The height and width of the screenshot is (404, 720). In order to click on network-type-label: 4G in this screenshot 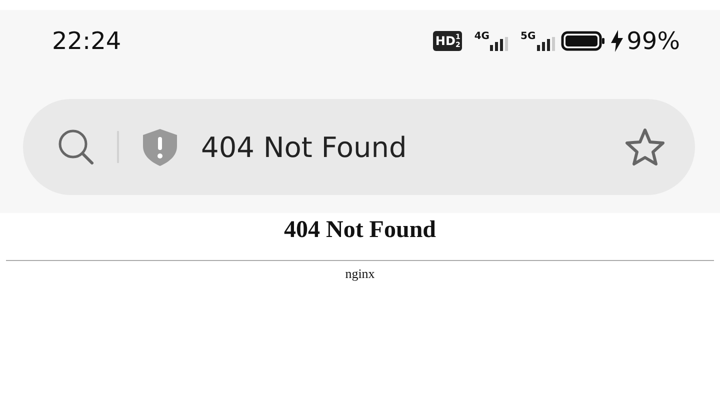, I will do `click(482, 37)`.